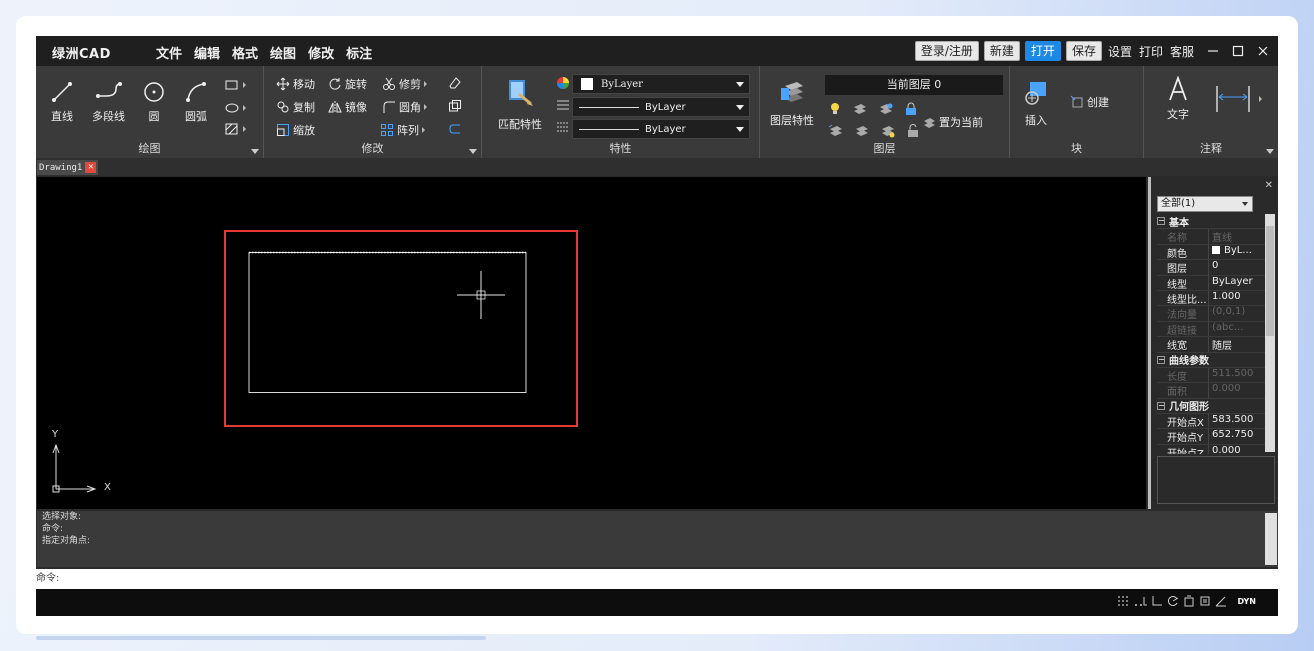 Image resolution: width=1314 pixels, height=651 pixels. Describe the element at coordinates (1157, 601) in the screenshot. I see `ortho-icon` at that location.